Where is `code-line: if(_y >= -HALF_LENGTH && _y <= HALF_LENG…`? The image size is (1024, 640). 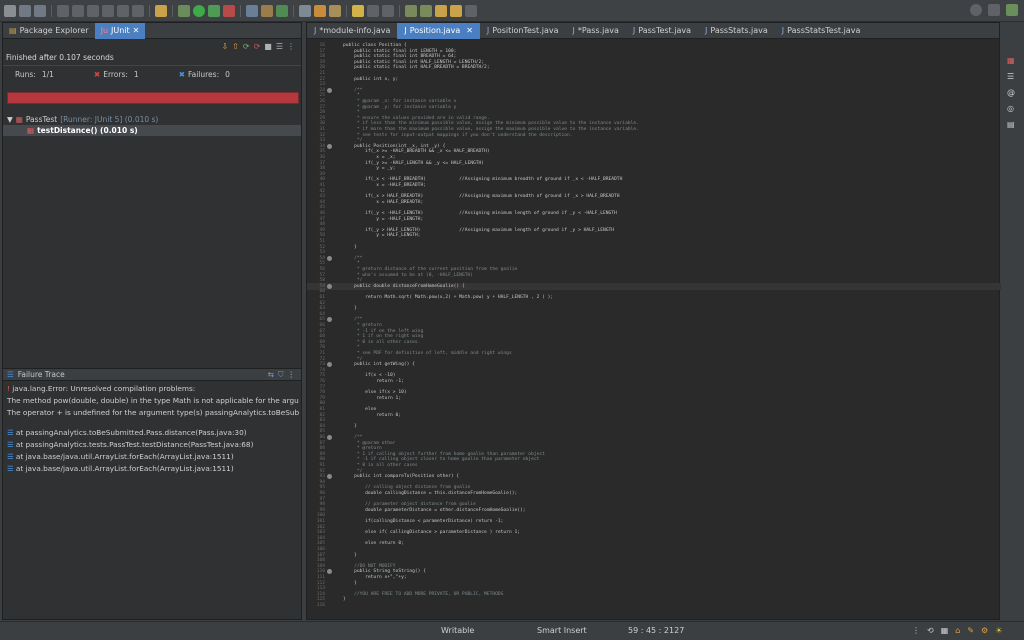 code-line: if(_y >= -HALF_LENGTH && _y <= HALF_LENG… is located at coordinates (413, 163).